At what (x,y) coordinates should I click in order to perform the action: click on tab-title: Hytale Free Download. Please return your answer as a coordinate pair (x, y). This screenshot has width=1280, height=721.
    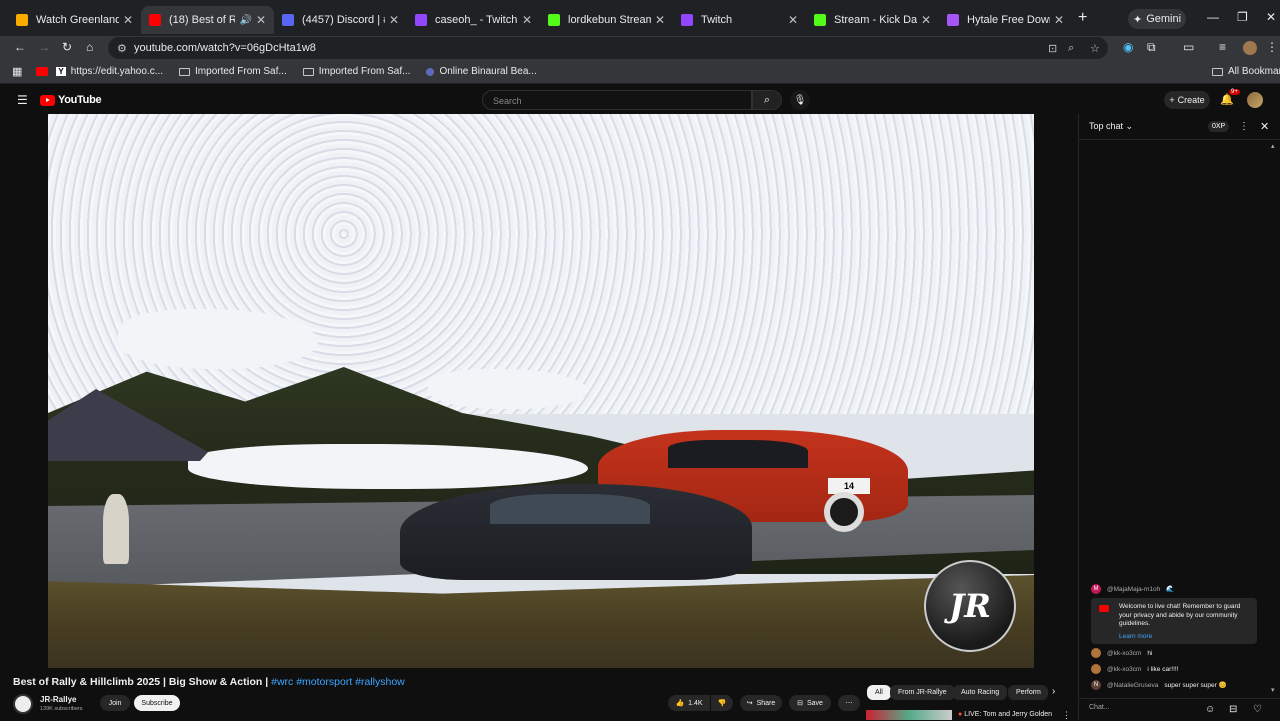
    Looking at the image, I should click on (1008, 20).